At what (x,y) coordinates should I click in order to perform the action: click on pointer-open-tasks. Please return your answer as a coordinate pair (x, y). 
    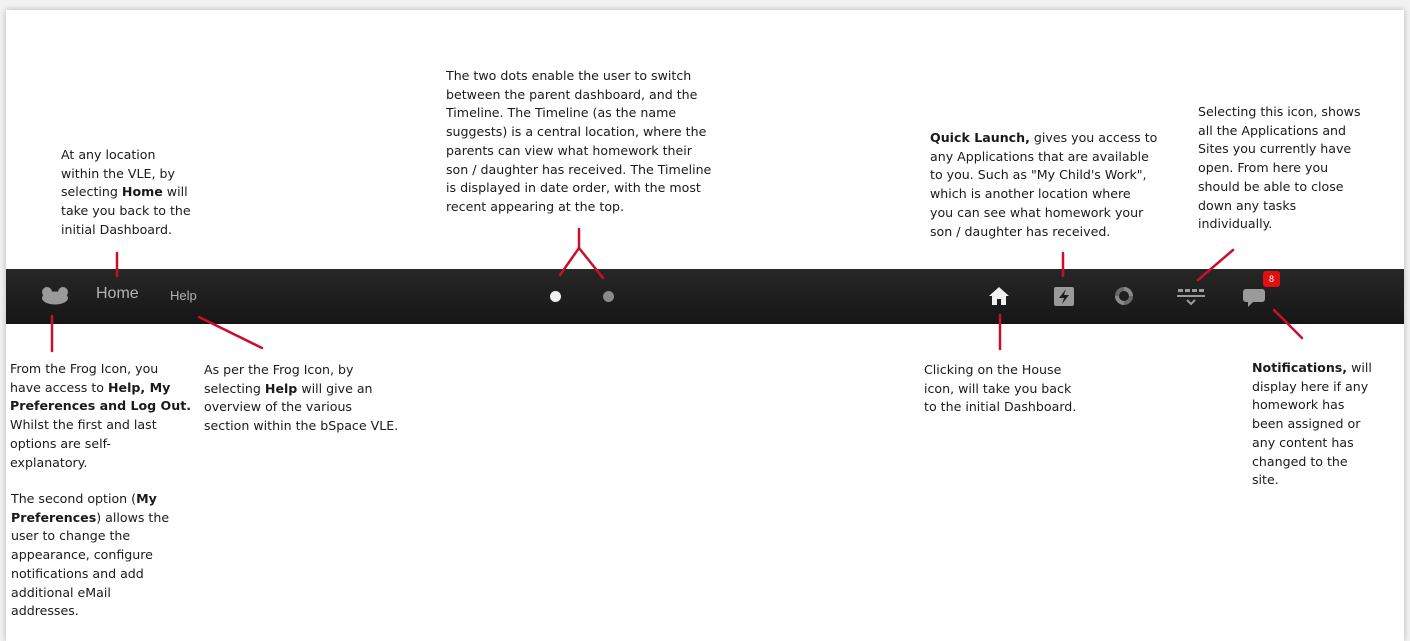
    Looking at the image, I should click on (1215, 265).